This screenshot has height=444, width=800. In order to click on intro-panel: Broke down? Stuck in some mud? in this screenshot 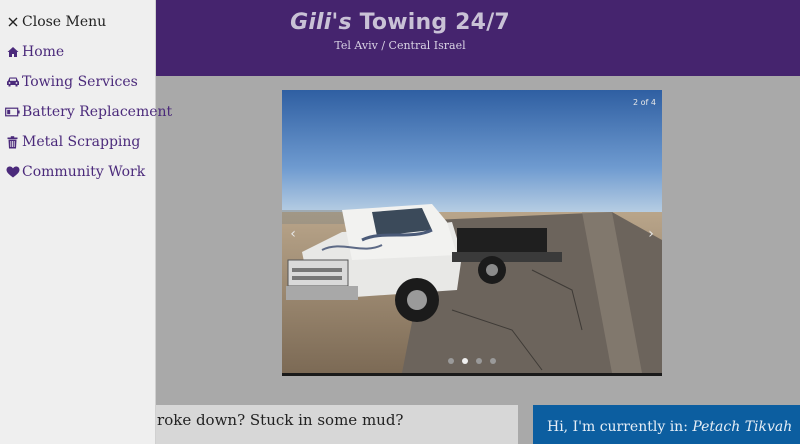, I will do `click(334, 424)`.